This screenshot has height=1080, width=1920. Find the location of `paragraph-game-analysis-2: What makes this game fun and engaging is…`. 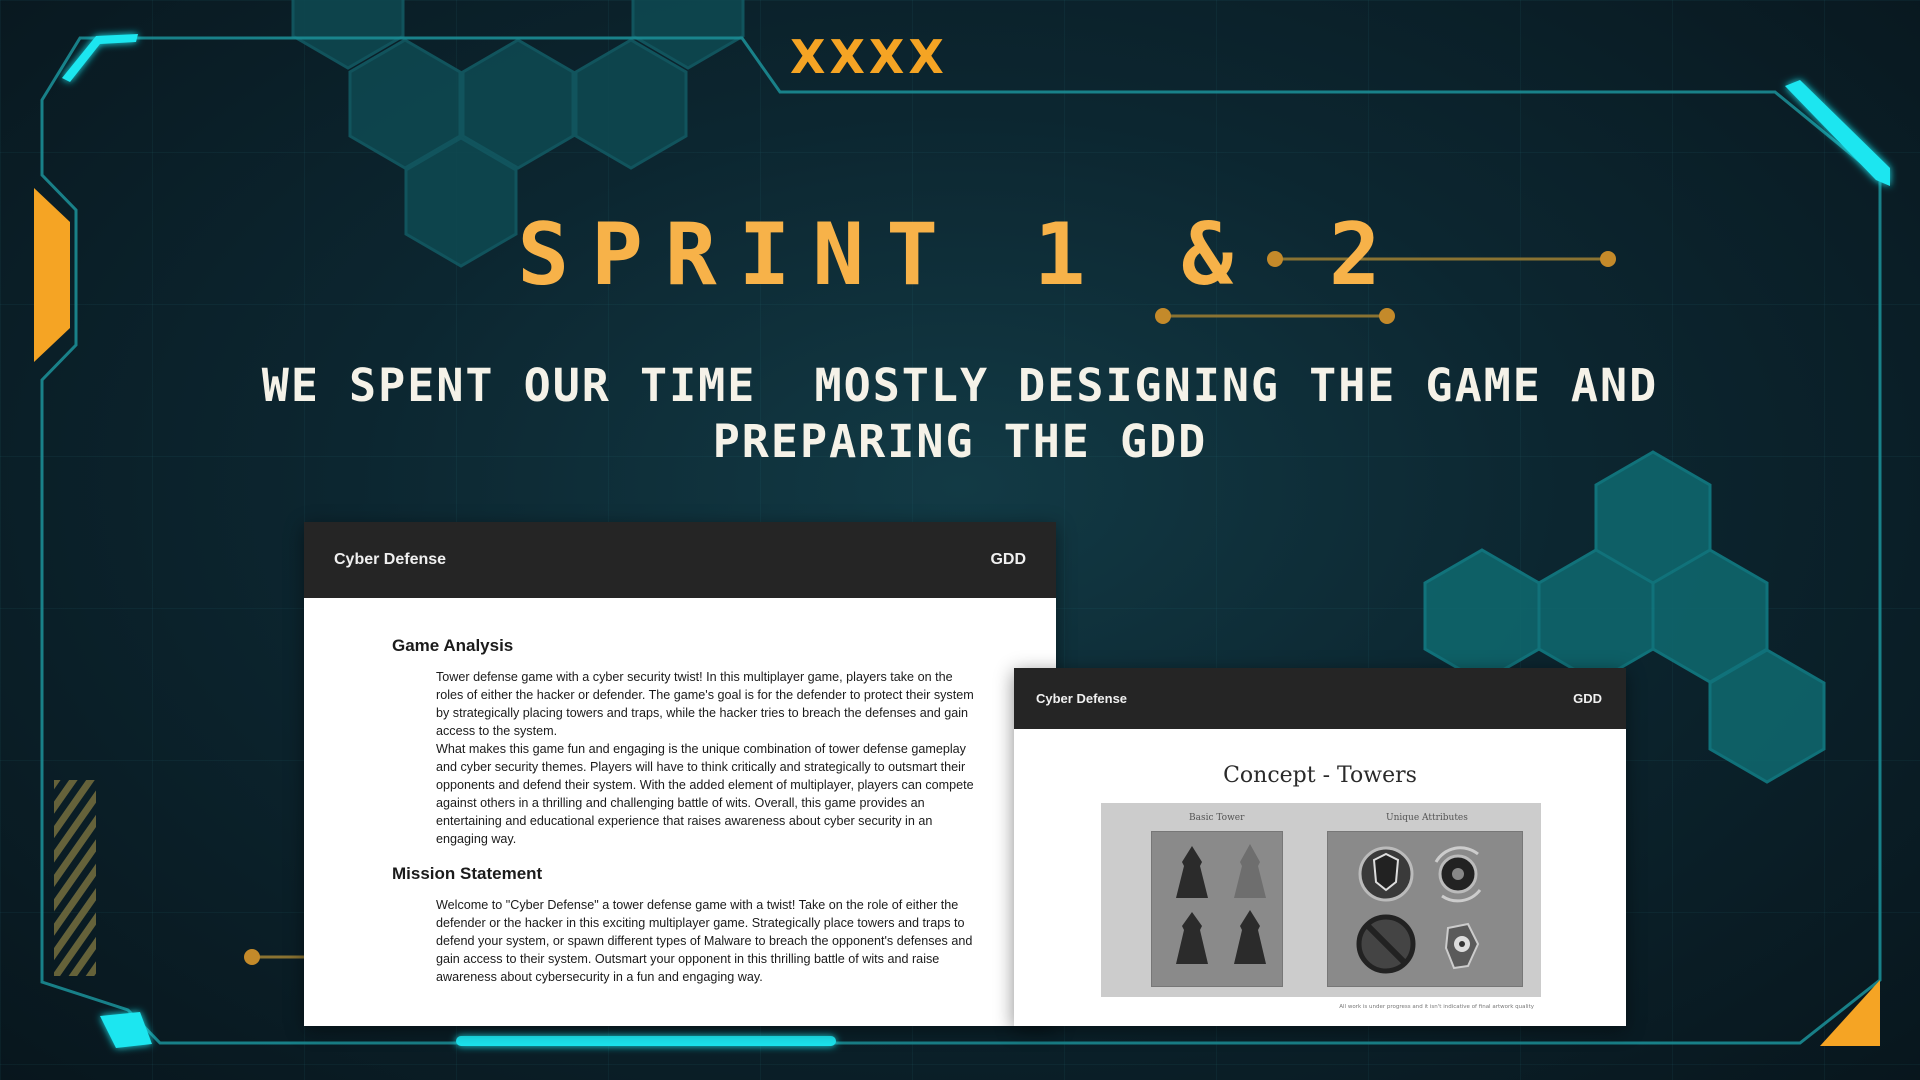

paragraph-game-analysis-2: What makes this game fun and engaging is… is located at coordinates (705, 794).